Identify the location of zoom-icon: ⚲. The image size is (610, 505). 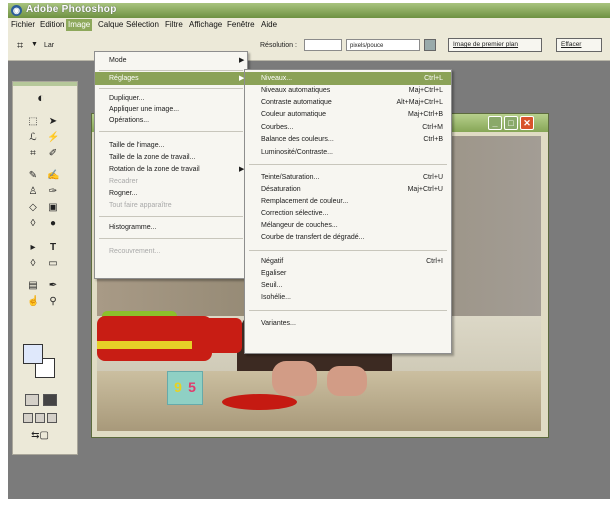
(53, 302).